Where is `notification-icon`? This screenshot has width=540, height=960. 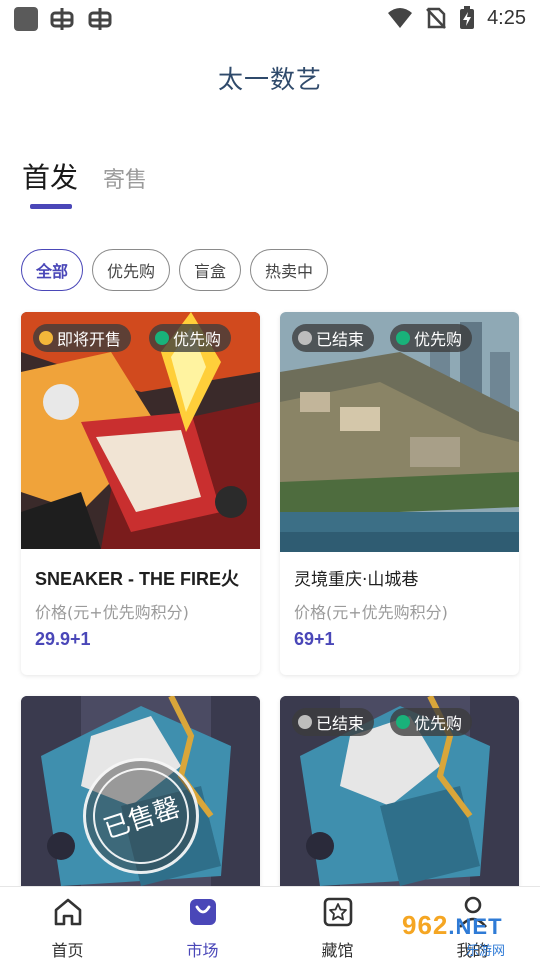
notification-icon is located at coordinates (26, 19).